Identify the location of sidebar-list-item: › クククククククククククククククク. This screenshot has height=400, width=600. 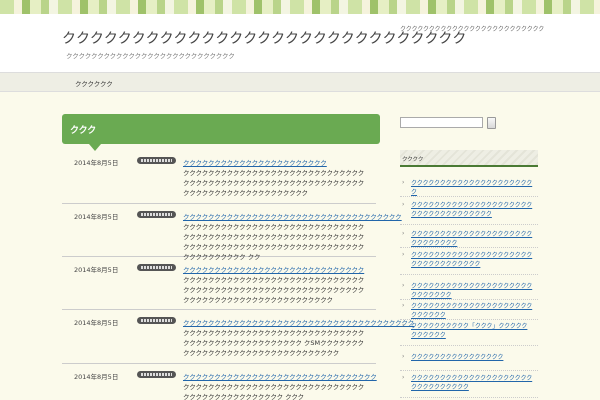
(469, 362).